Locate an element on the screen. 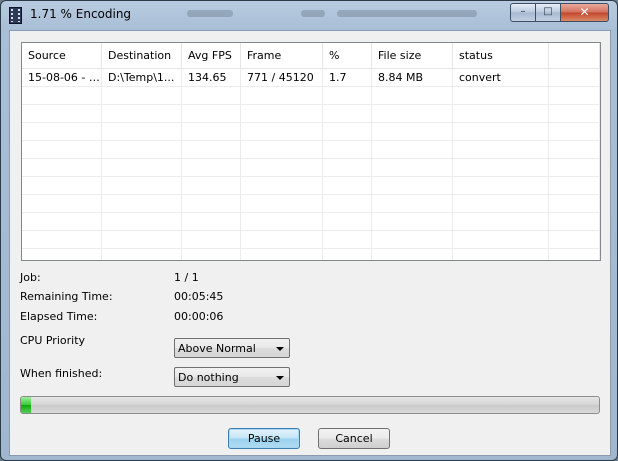 The image size is (618, 461). cell-filler is located at coordinates (574, 77).